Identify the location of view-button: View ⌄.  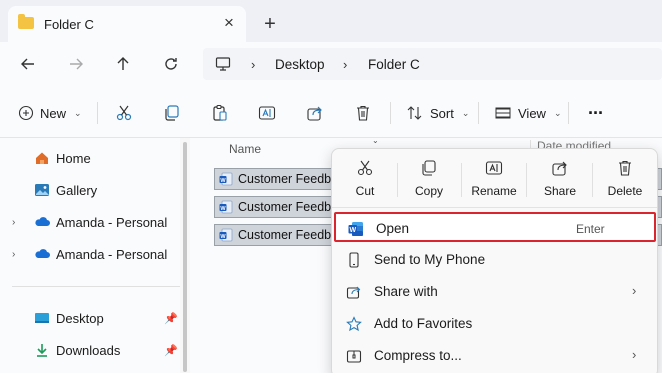
(528, 113).